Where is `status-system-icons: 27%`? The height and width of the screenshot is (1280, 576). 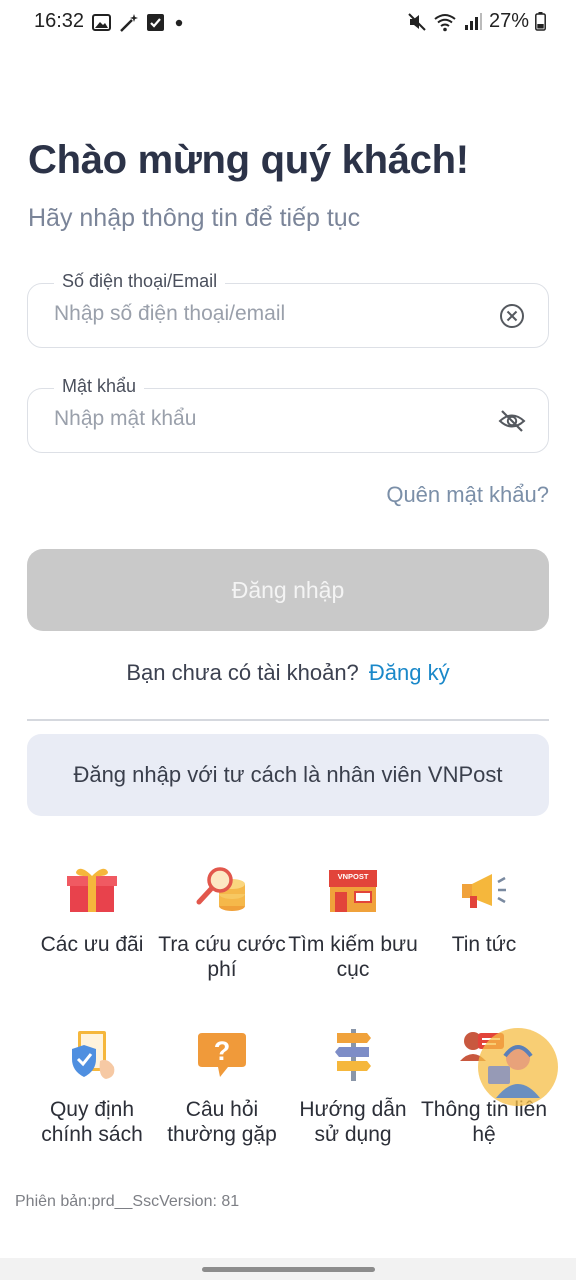
status-system-icons: 27% is located at coordinates (476, 21).